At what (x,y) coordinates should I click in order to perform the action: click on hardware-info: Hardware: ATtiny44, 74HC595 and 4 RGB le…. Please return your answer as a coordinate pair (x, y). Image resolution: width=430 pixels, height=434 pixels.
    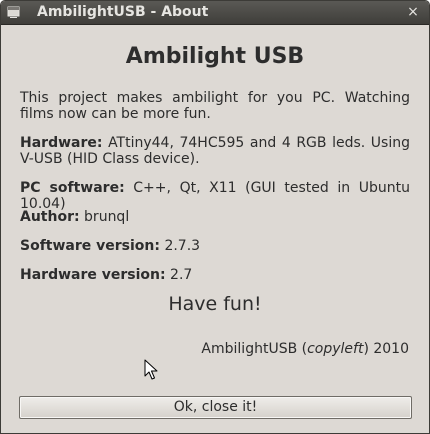
    Looking at the image, I should click on (215, 151).